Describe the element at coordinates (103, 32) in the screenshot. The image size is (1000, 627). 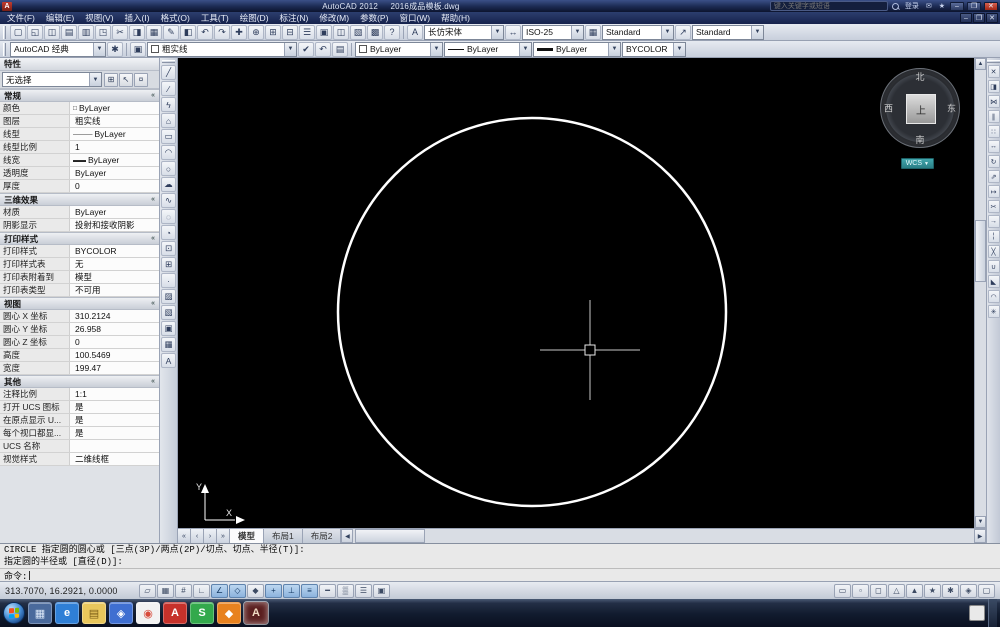
I see `publish-icon: ◳` at that location.